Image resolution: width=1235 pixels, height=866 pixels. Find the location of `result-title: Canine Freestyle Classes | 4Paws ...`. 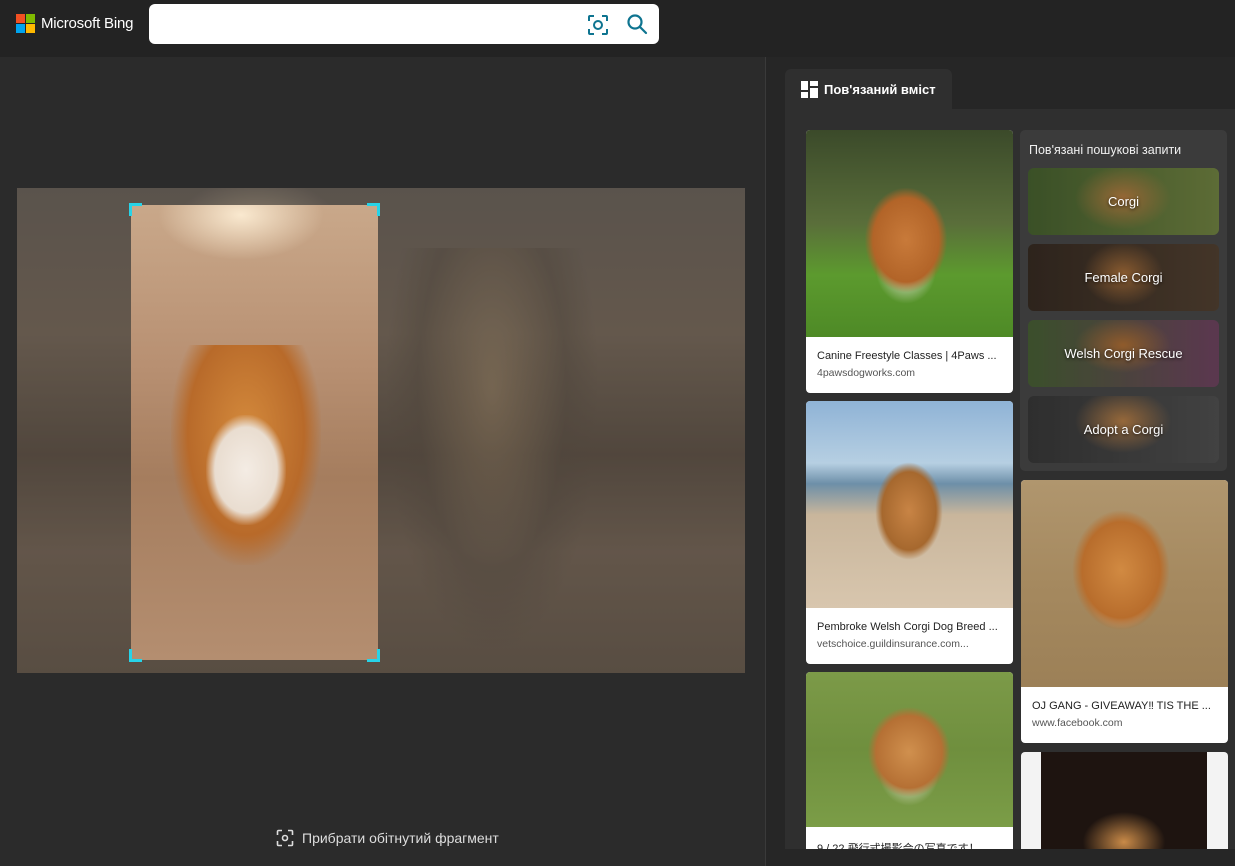

result-title: Canine Freestyle Classes | 4Paws ... is located at coordinates (907, 356).